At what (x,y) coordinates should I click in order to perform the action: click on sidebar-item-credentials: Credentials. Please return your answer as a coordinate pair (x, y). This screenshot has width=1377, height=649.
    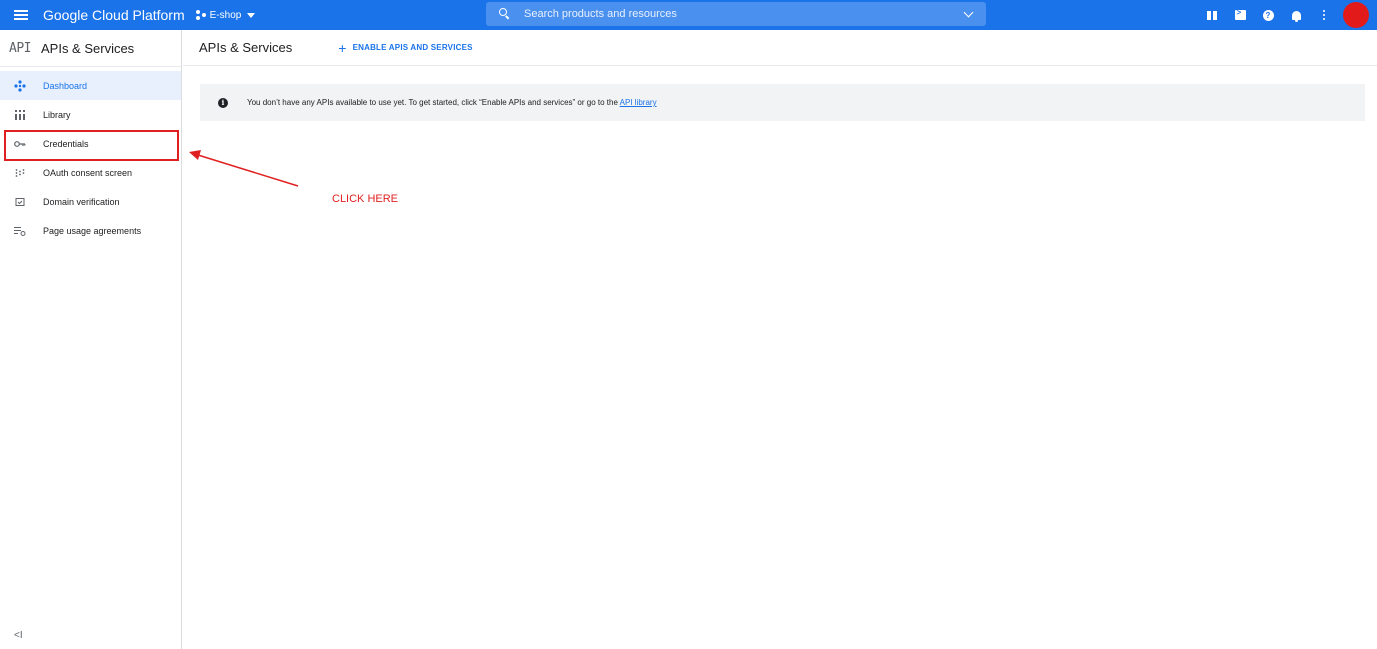
    Looking at the image, I should click on (90, 143).